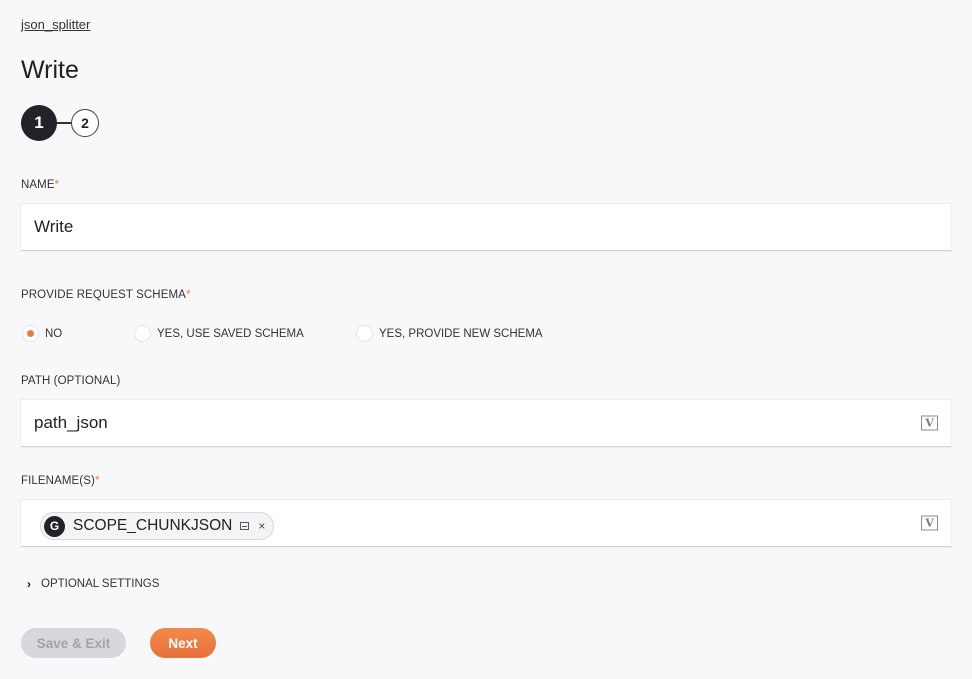 The height and width of the screenshot is (679, 972). I want to click on filenames-label-text: FILENAME(S), so click(58, 481).